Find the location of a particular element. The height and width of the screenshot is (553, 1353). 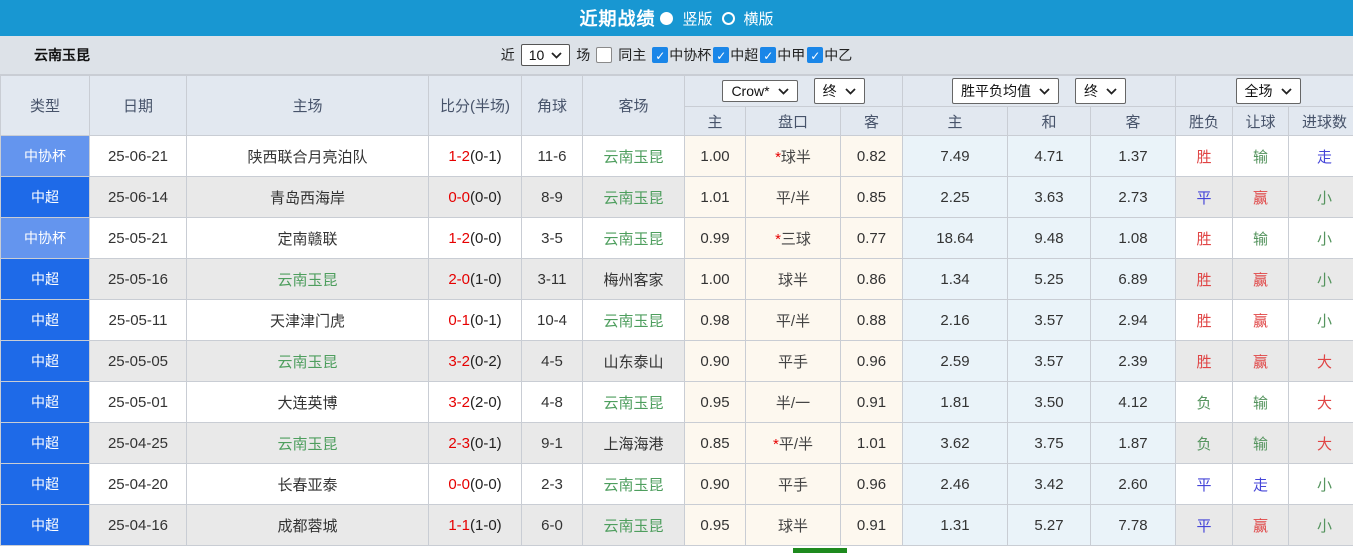

home-team-cell: 成都蓉城 is located at coordinates (307, 525).